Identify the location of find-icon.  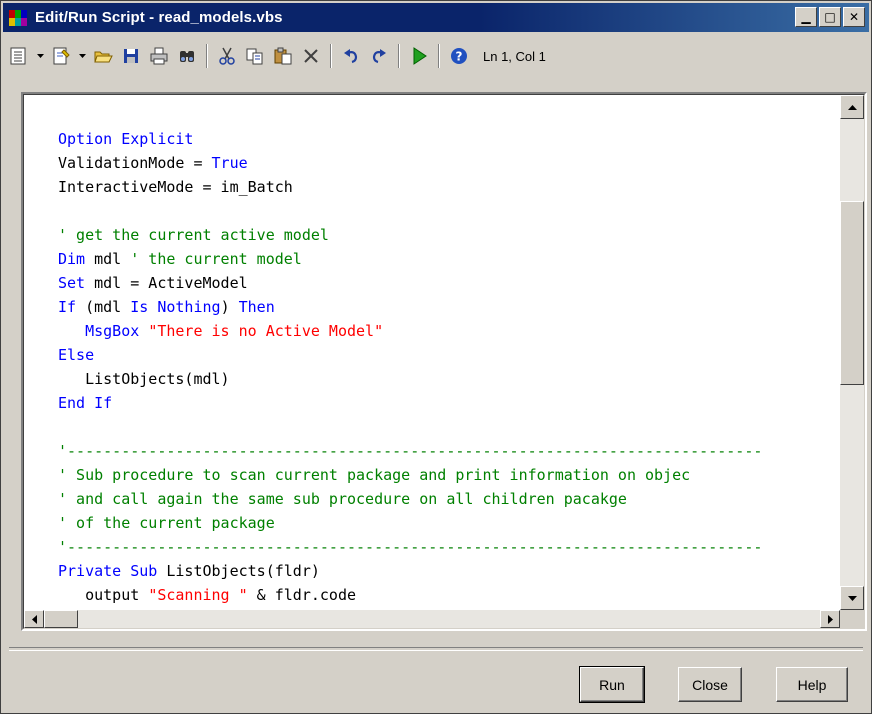
(187, 56).